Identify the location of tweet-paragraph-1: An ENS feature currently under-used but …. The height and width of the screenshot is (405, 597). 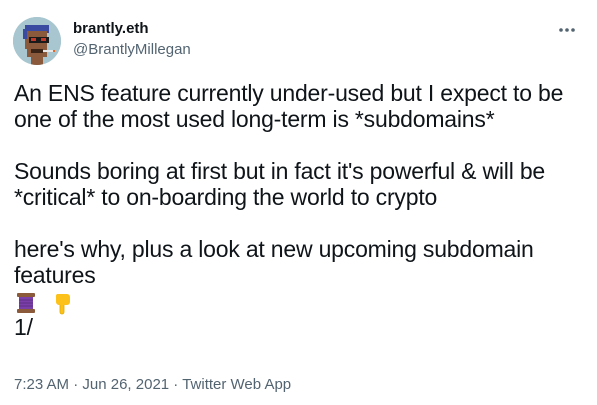
(289, 106).